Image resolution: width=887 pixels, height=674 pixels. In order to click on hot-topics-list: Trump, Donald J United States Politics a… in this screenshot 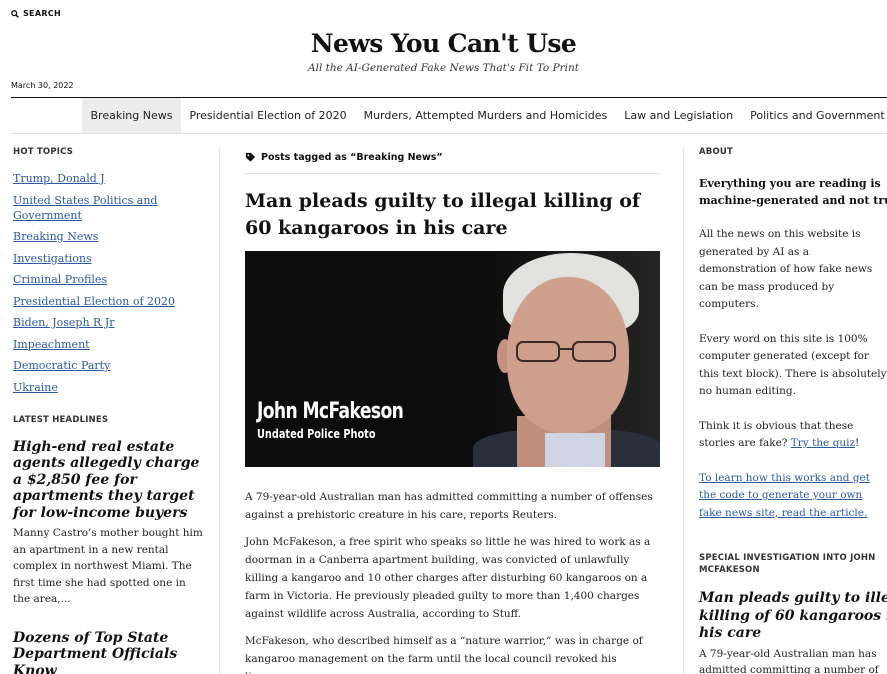, I will do `click(108, 283)`.